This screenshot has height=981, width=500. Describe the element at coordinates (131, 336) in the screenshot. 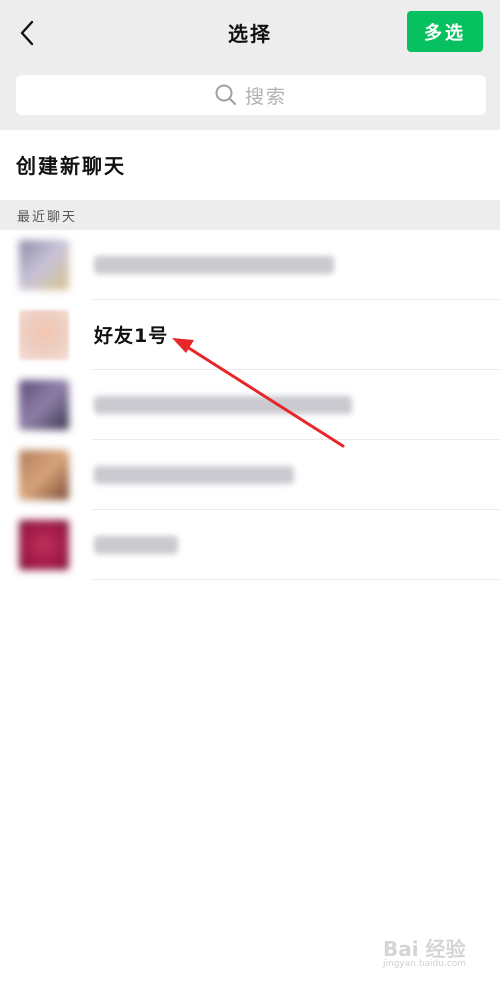

I see `chat-name: 好友1号` at that location.